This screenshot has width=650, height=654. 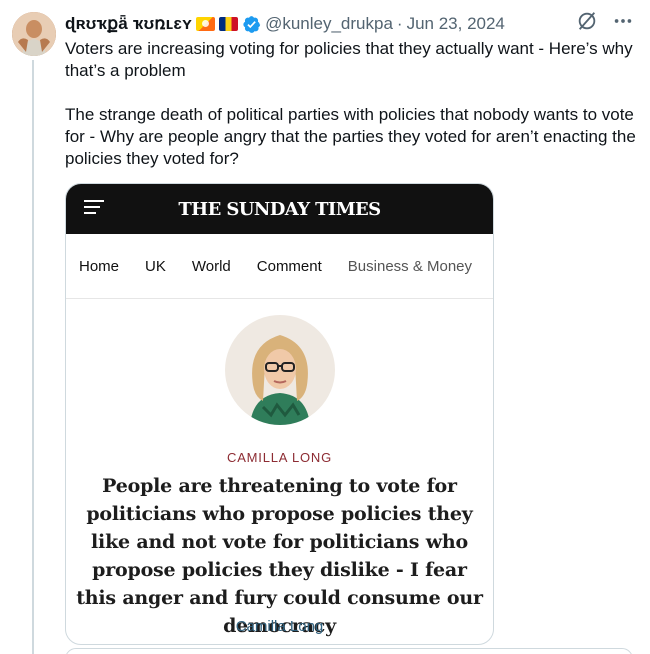 I want to click on flag-bhutan-icon, so click(x=206, y=24).